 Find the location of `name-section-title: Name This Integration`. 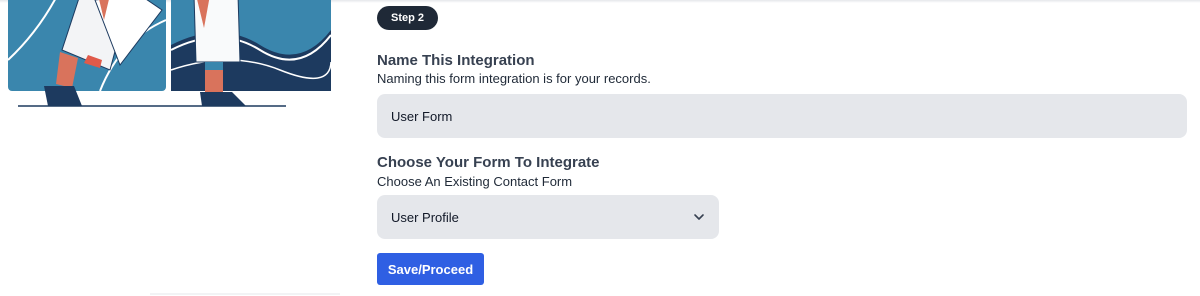

name-section-title: Name This Integration is located at coordinates (456, 60).